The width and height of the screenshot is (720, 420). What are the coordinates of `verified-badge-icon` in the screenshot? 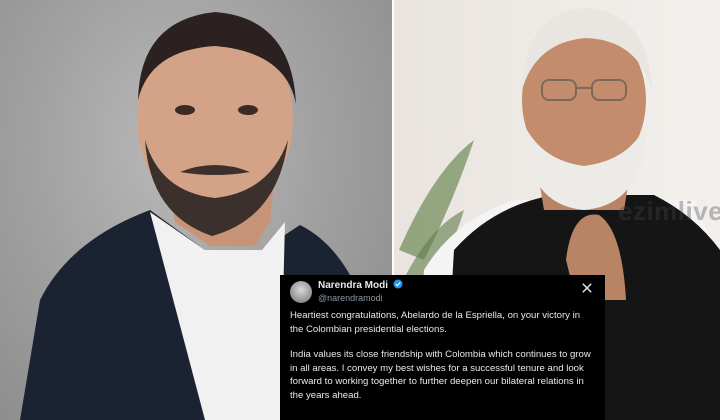 It's located at (398, 284).